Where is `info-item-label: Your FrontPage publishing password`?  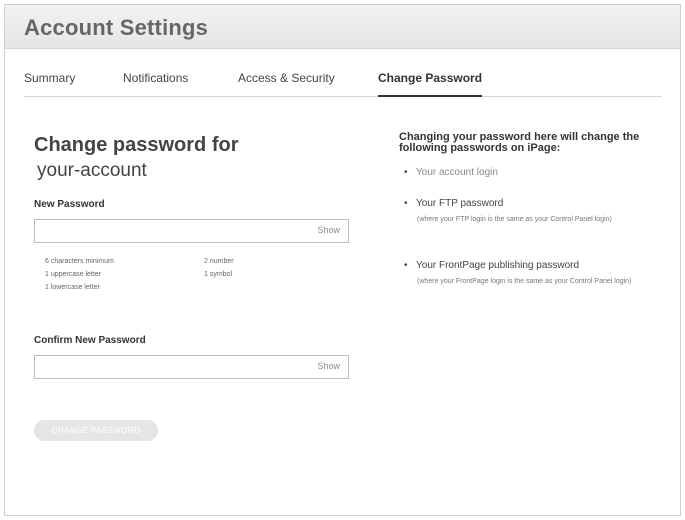
info-item-label: Your FrontPage publishing password is located at coordinates (498, 265).